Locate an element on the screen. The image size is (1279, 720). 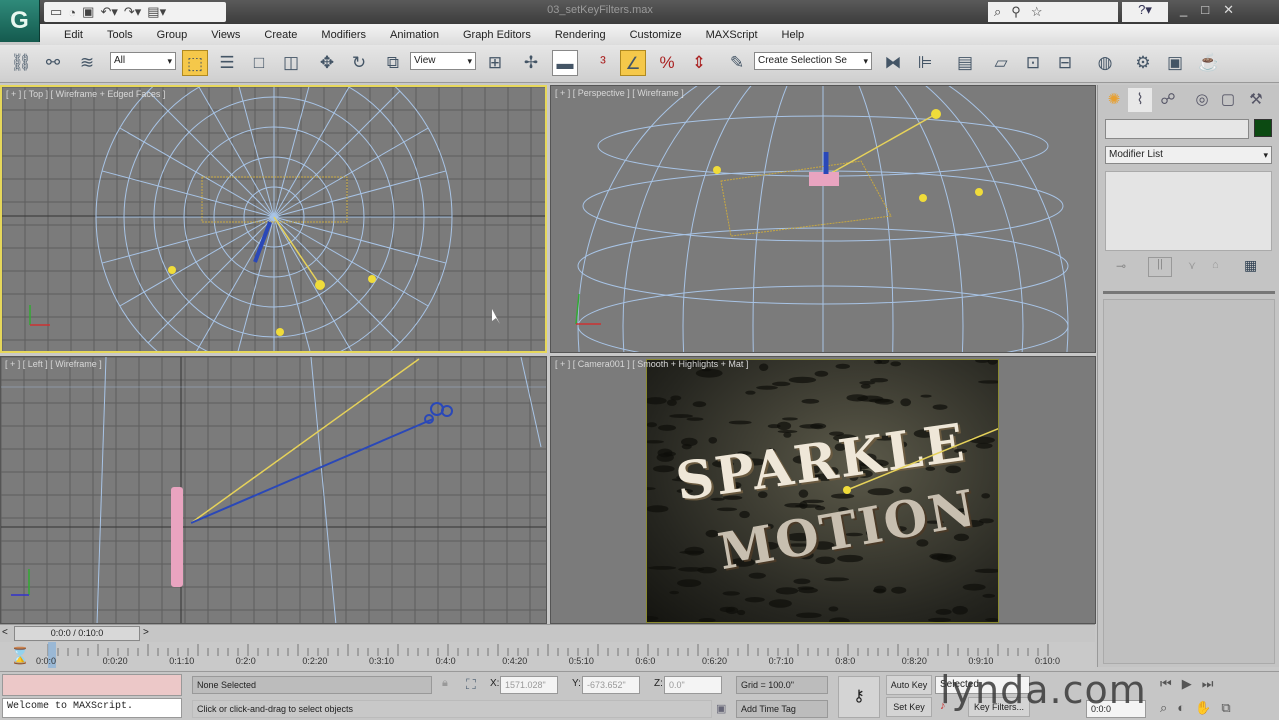
modify-tab-icon: ⌇ is located at coordinates (1140, 100).